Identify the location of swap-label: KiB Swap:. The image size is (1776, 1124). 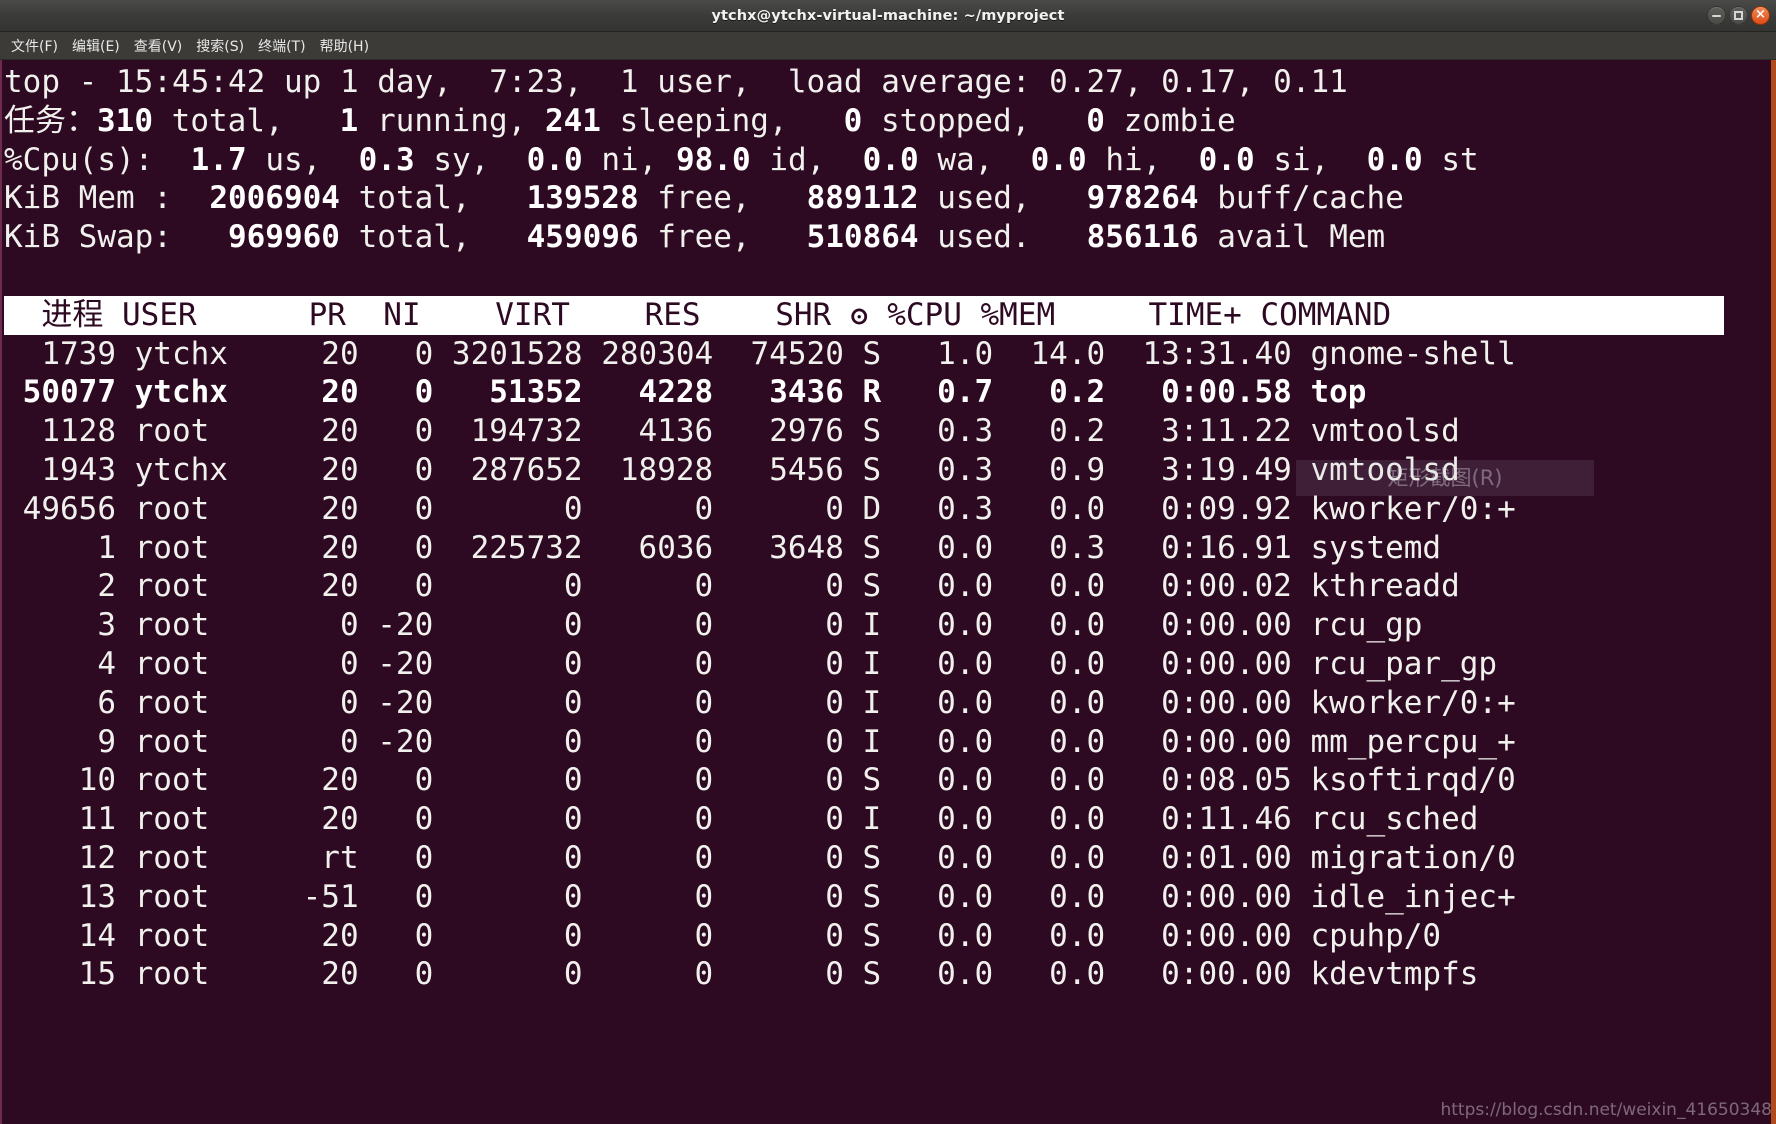
(88, 237).